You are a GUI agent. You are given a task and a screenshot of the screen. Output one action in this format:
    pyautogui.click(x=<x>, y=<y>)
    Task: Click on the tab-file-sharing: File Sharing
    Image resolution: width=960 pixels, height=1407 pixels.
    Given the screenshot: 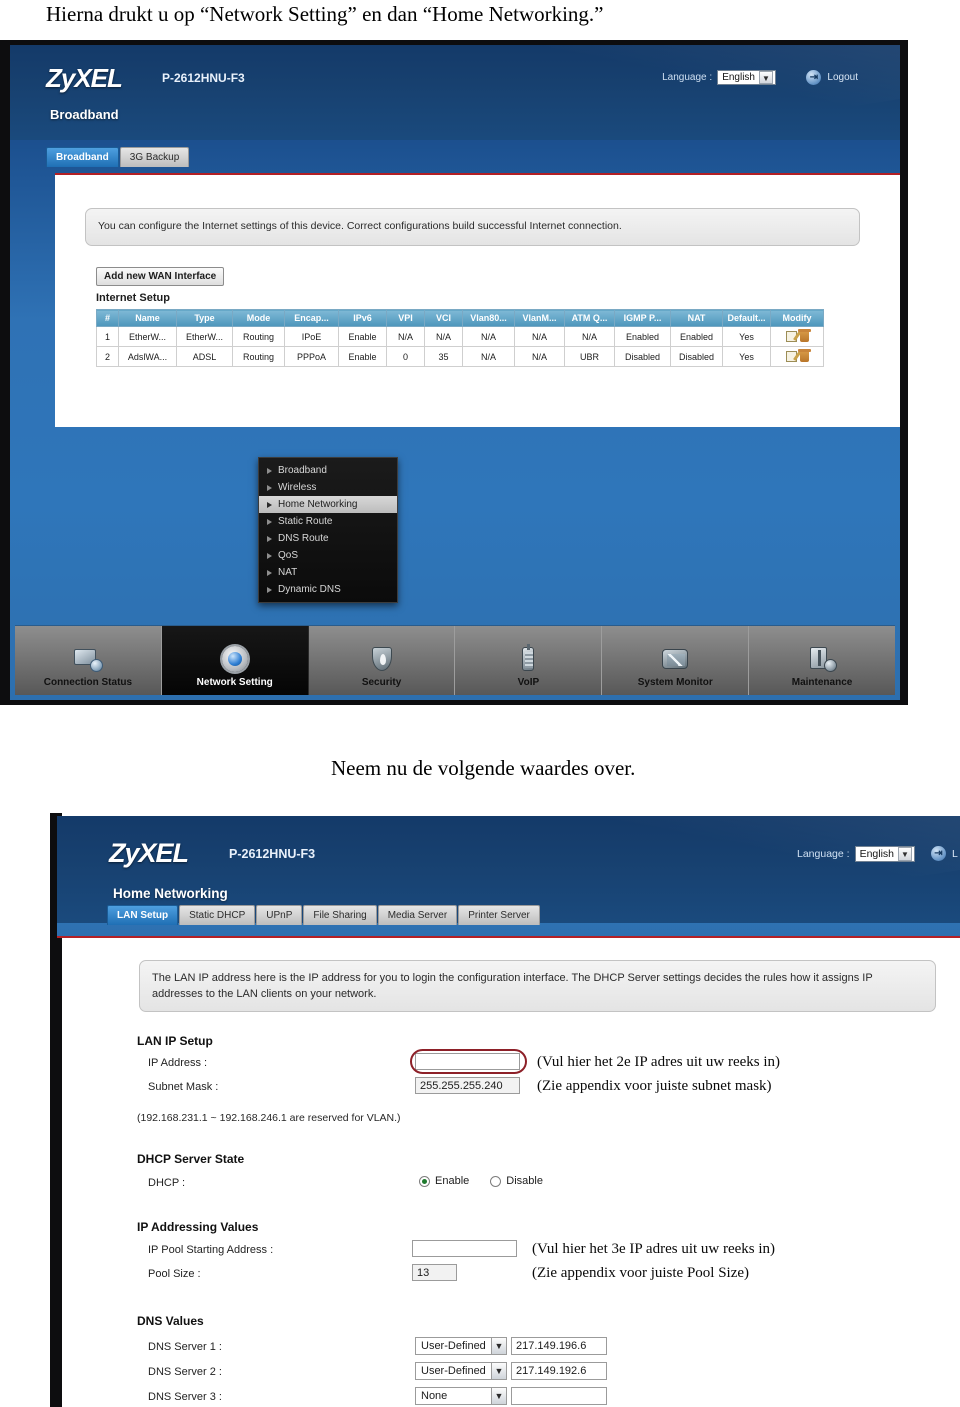 What is the action you would take?
    pyautogui.click(x=340, y=915)
    